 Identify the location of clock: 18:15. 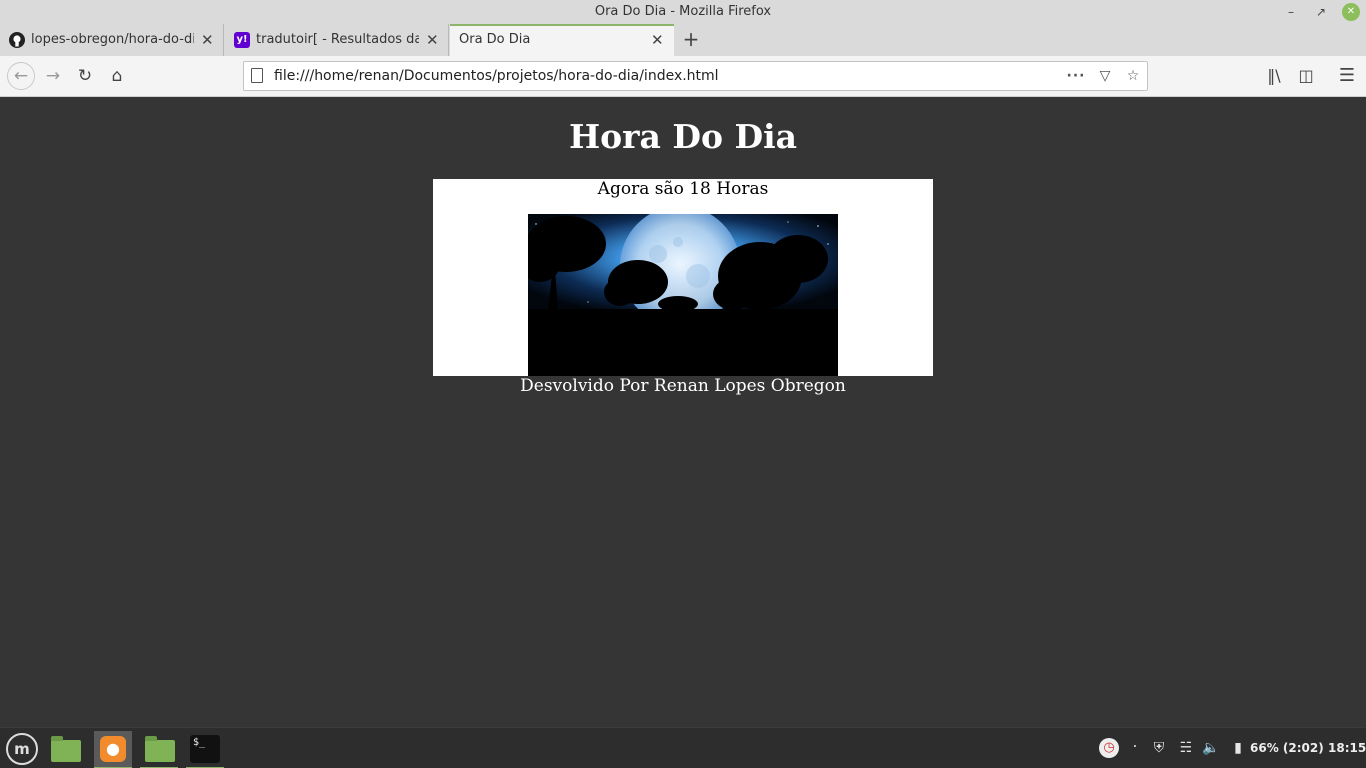
(1347, 748).